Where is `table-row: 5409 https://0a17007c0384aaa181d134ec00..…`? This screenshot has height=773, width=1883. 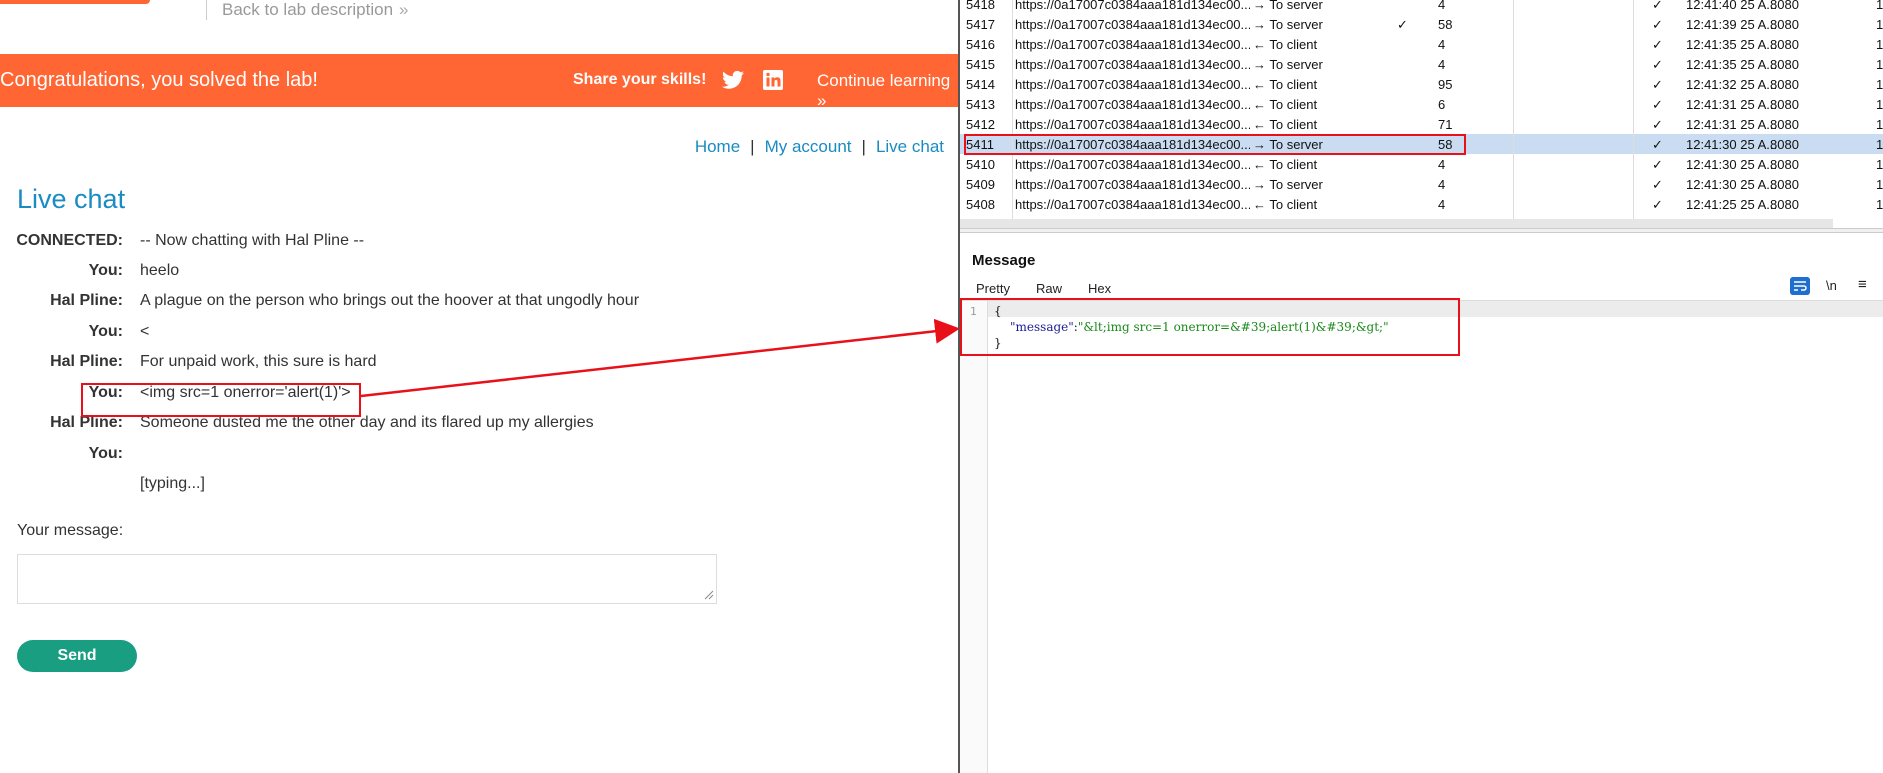 table-row: 5409 https://0a17007c0384aaa181d134ec00..… is located at coordinates (1421, 184).